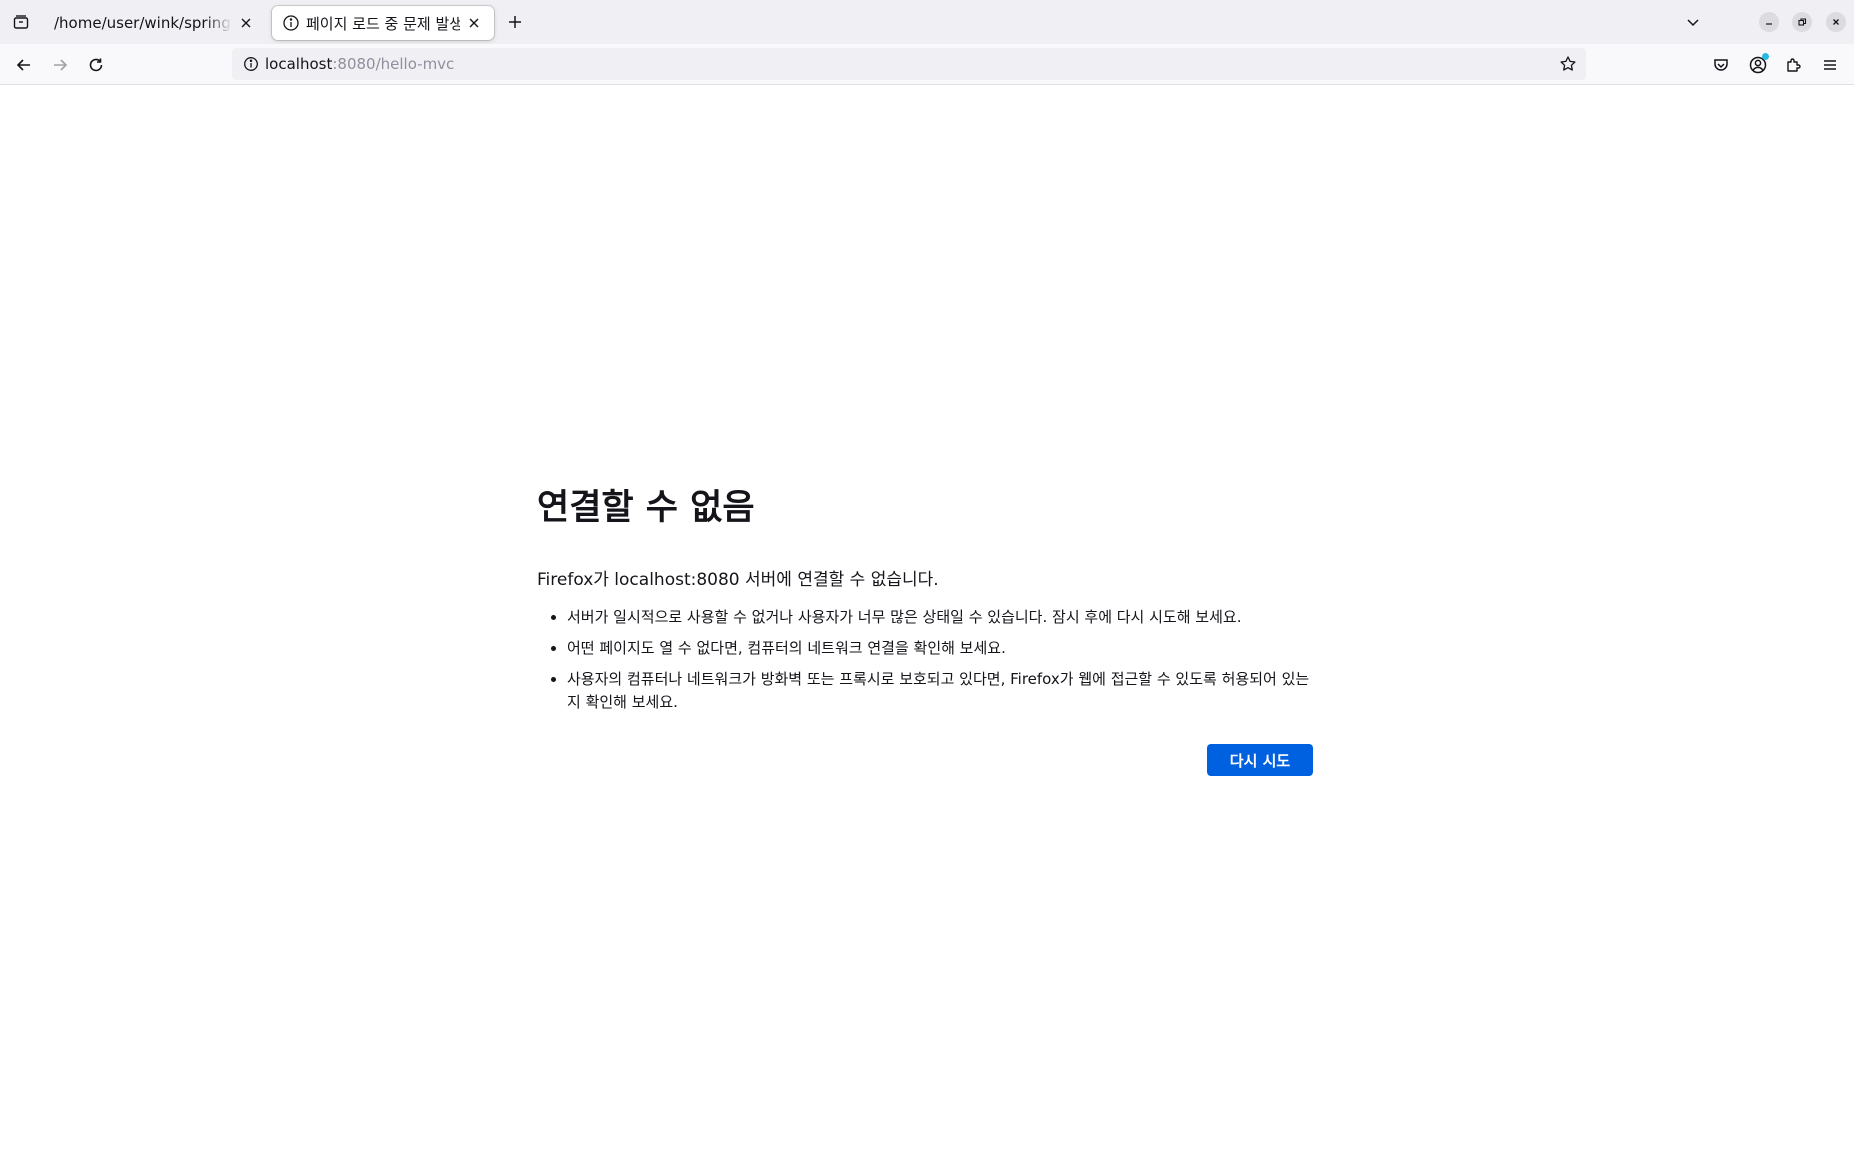 Image resolution: width=1854 pixels, height=1168 pixels. I want to click on plus-icon, so click(515, 22).